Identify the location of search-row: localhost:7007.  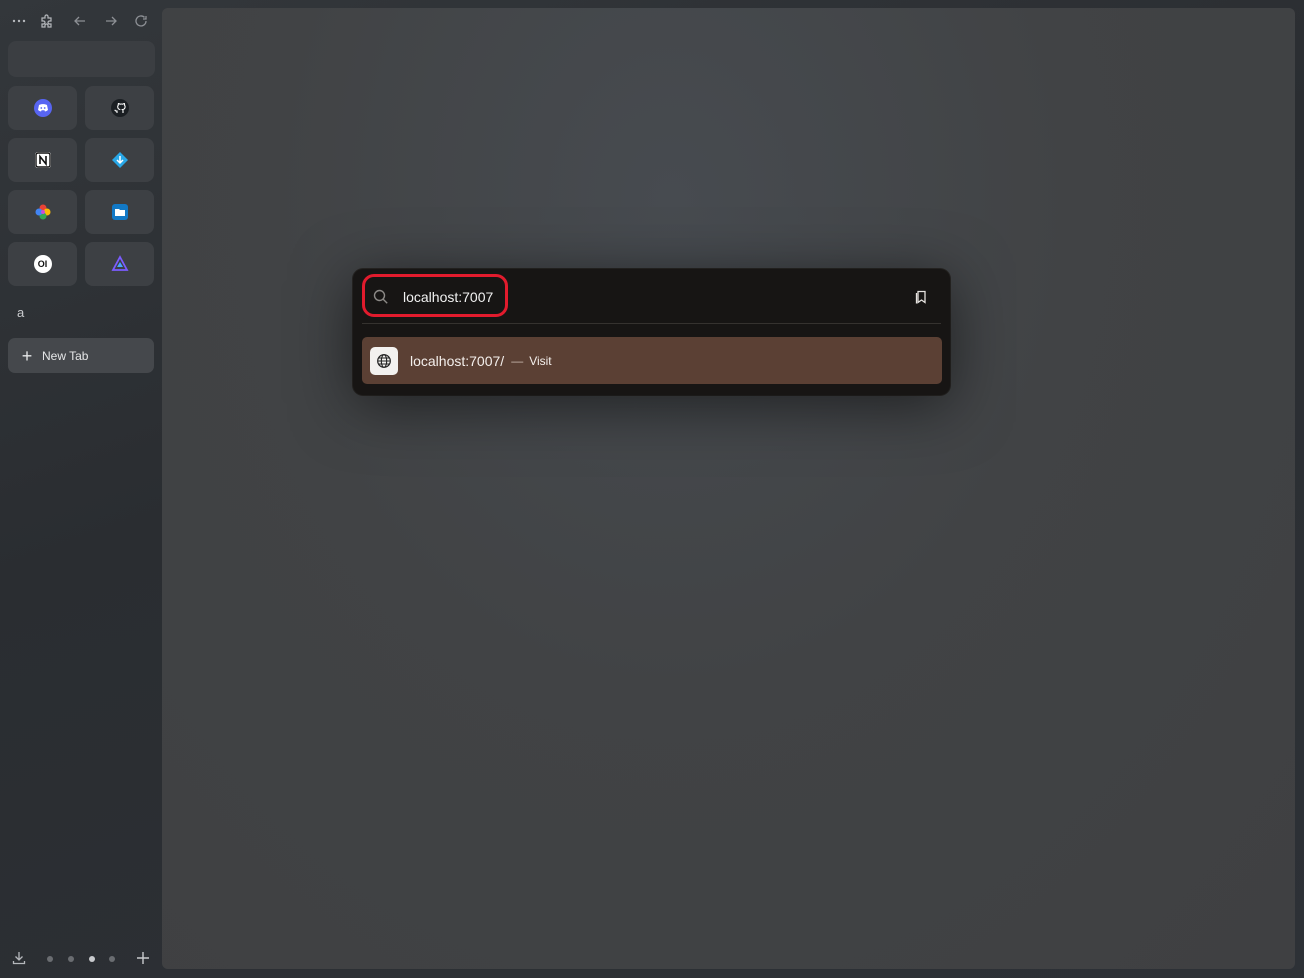
(651, 296).